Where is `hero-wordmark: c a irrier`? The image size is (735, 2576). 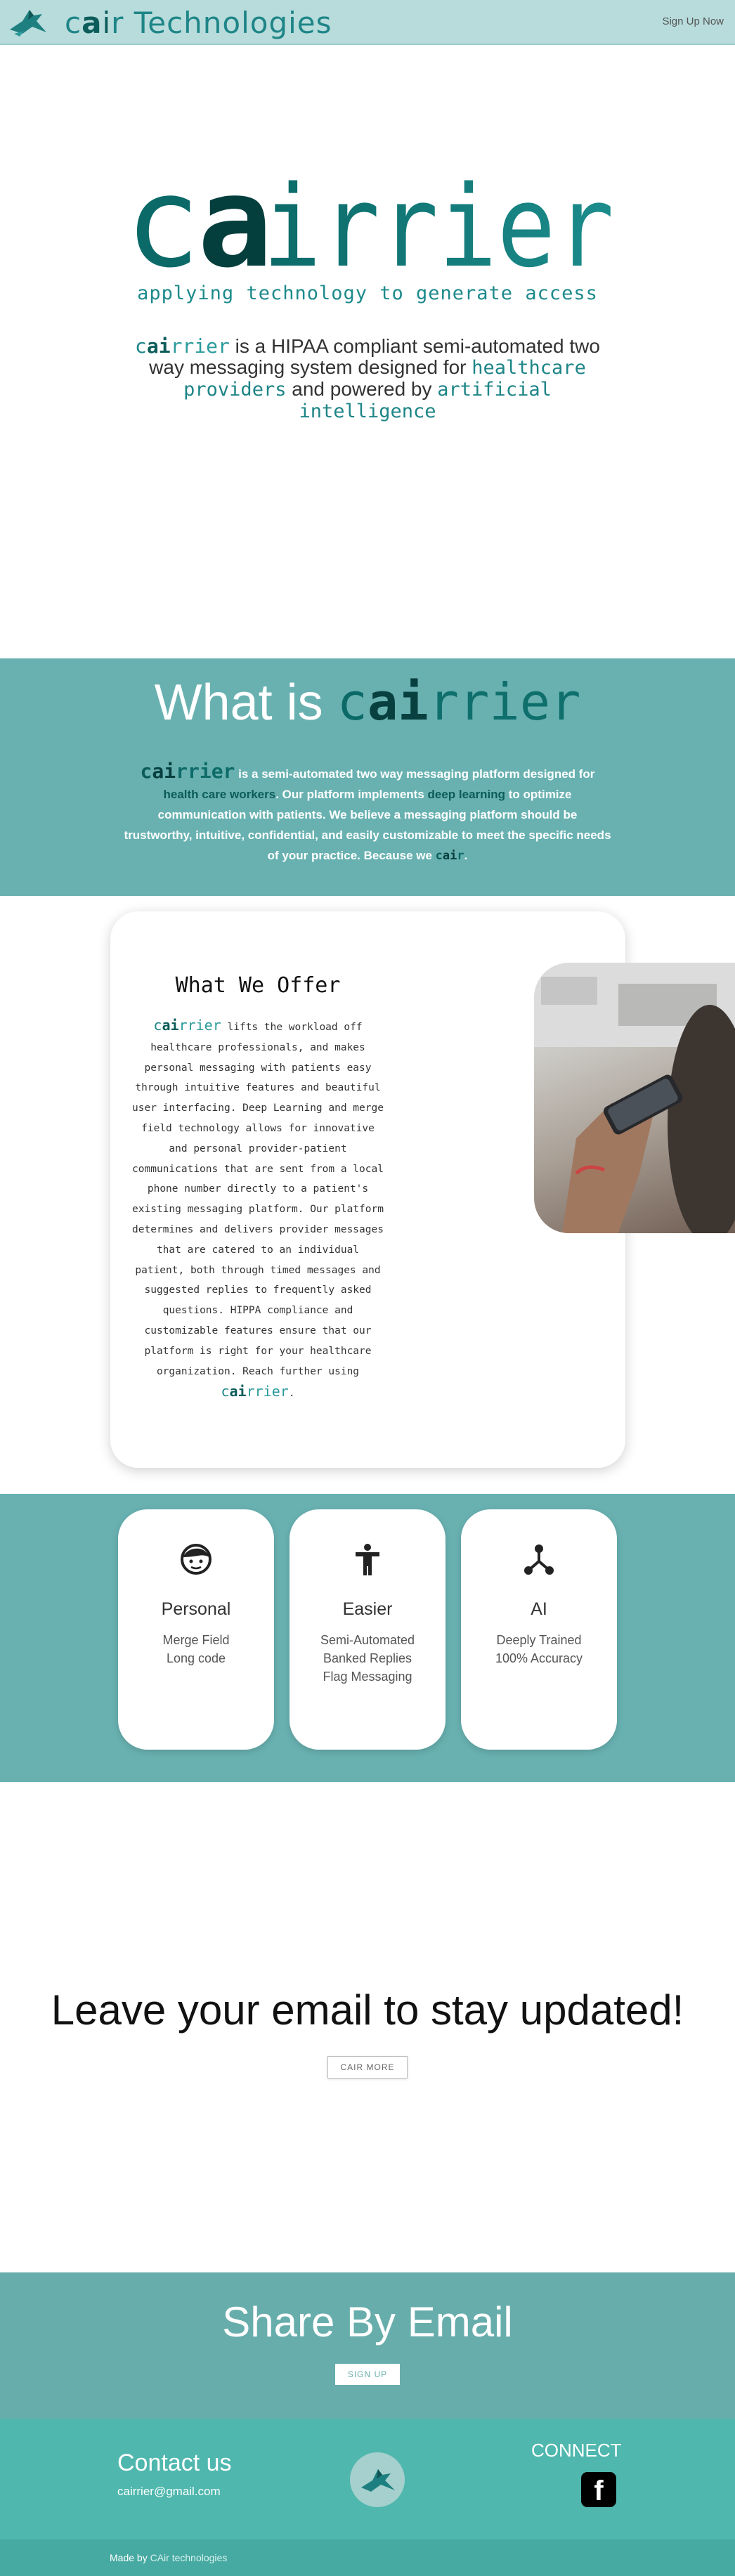 hero-wordmark: c a irrier is located at coordinates (371, 220).